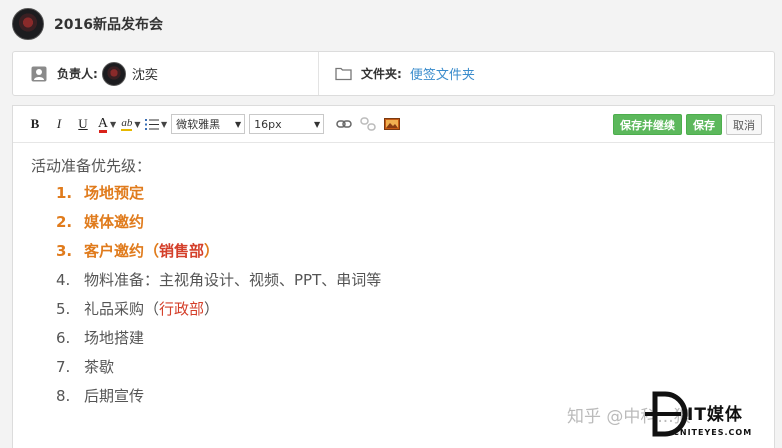 This screenshot has width=782, height=448. I want to click on department-tag: 行政部, so click(182, 309).